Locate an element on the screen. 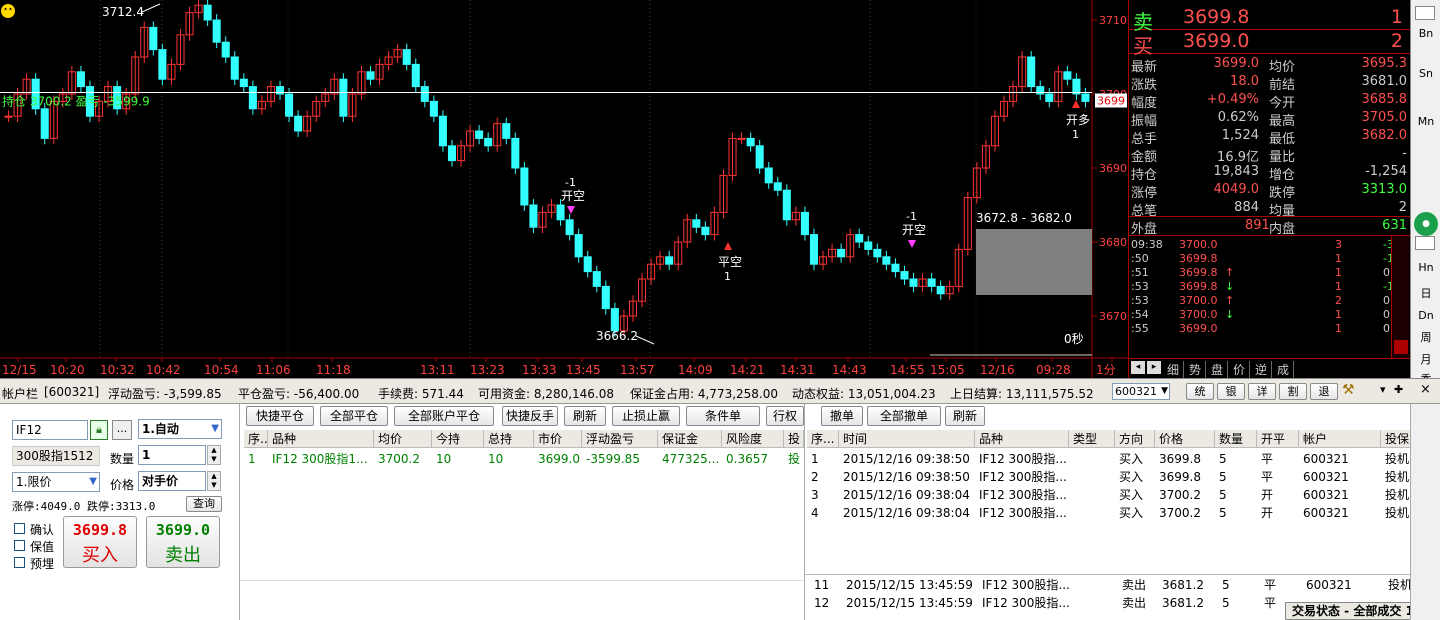  positions-column-header: 品种 is located at coordinates (321, 439).